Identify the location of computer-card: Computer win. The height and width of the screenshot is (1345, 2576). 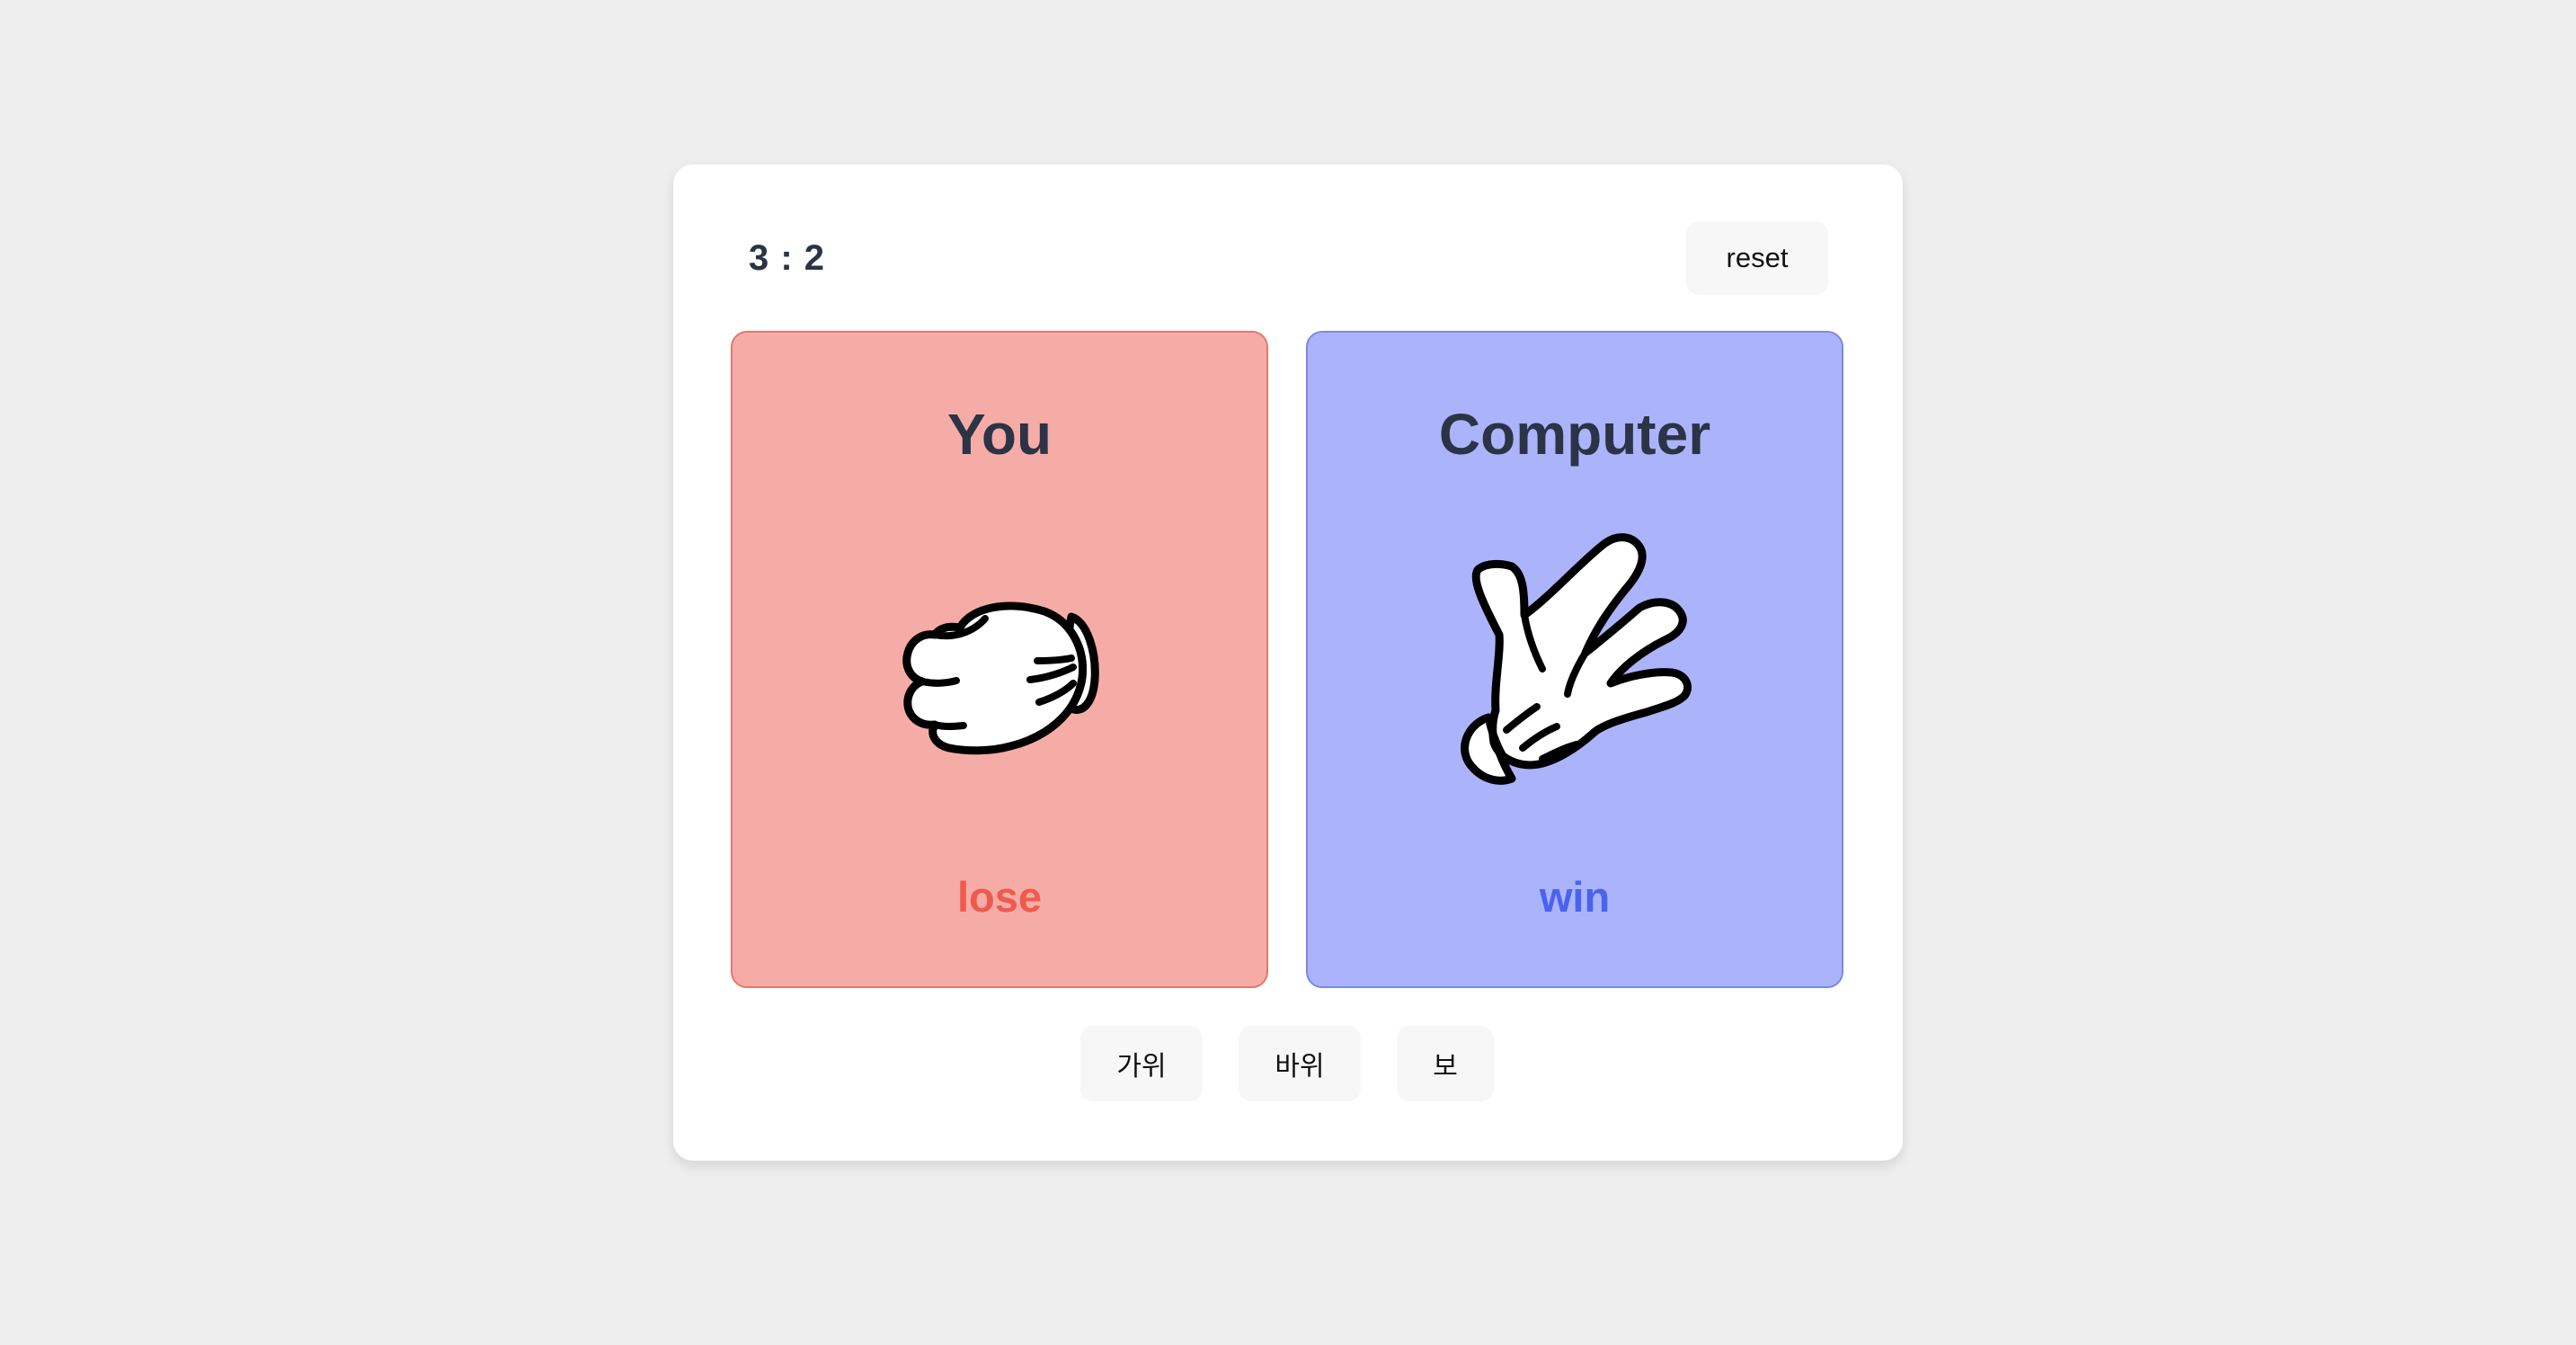
(1574, 659).